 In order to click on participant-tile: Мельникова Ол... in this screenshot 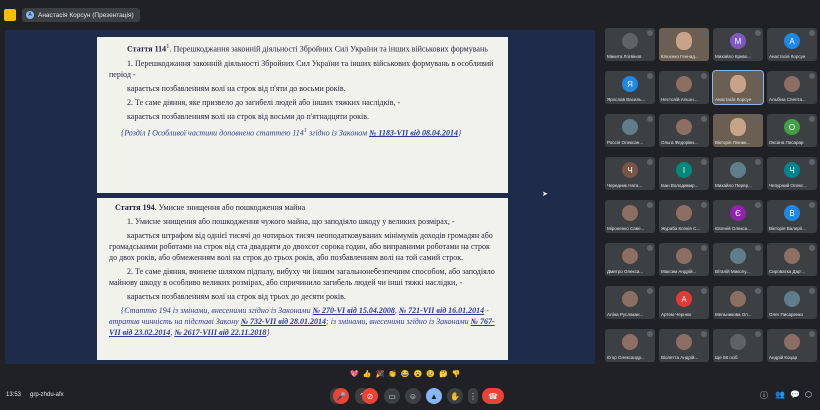, I will do `click(738, 302)`.